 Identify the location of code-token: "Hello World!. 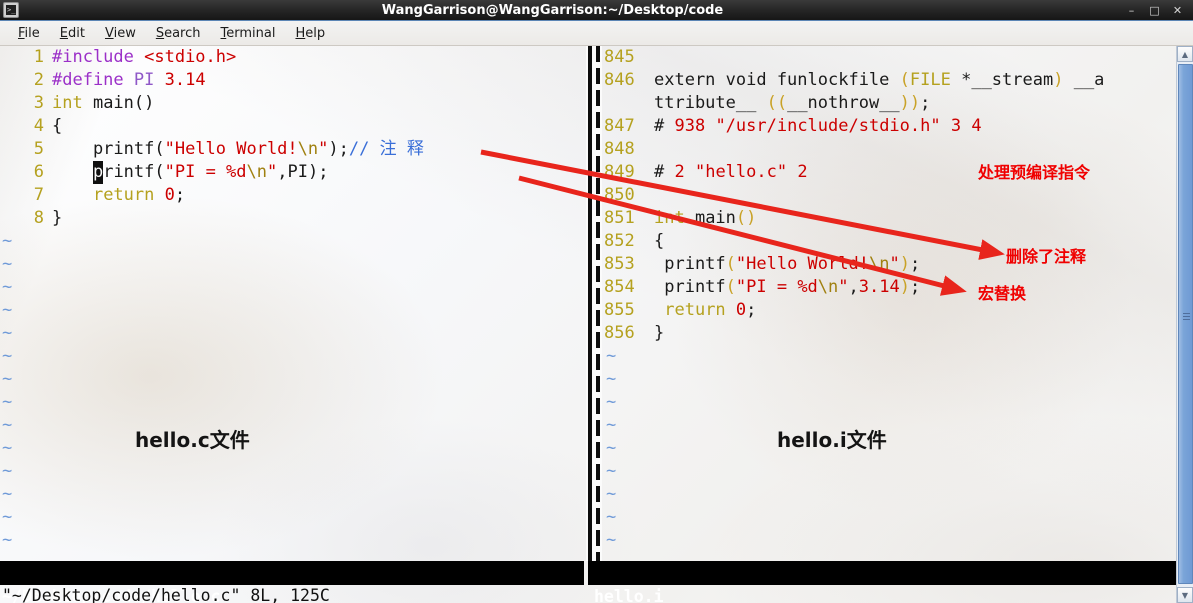
(231, 149).